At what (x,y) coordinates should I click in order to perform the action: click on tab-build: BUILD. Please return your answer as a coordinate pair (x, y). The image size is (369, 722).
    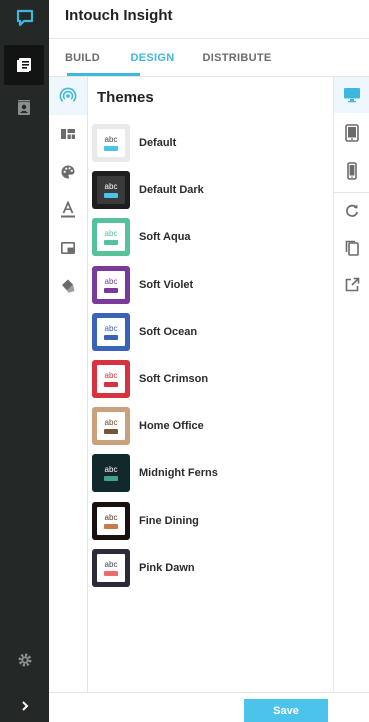
    Looking at the image, I should click on (82, 57).